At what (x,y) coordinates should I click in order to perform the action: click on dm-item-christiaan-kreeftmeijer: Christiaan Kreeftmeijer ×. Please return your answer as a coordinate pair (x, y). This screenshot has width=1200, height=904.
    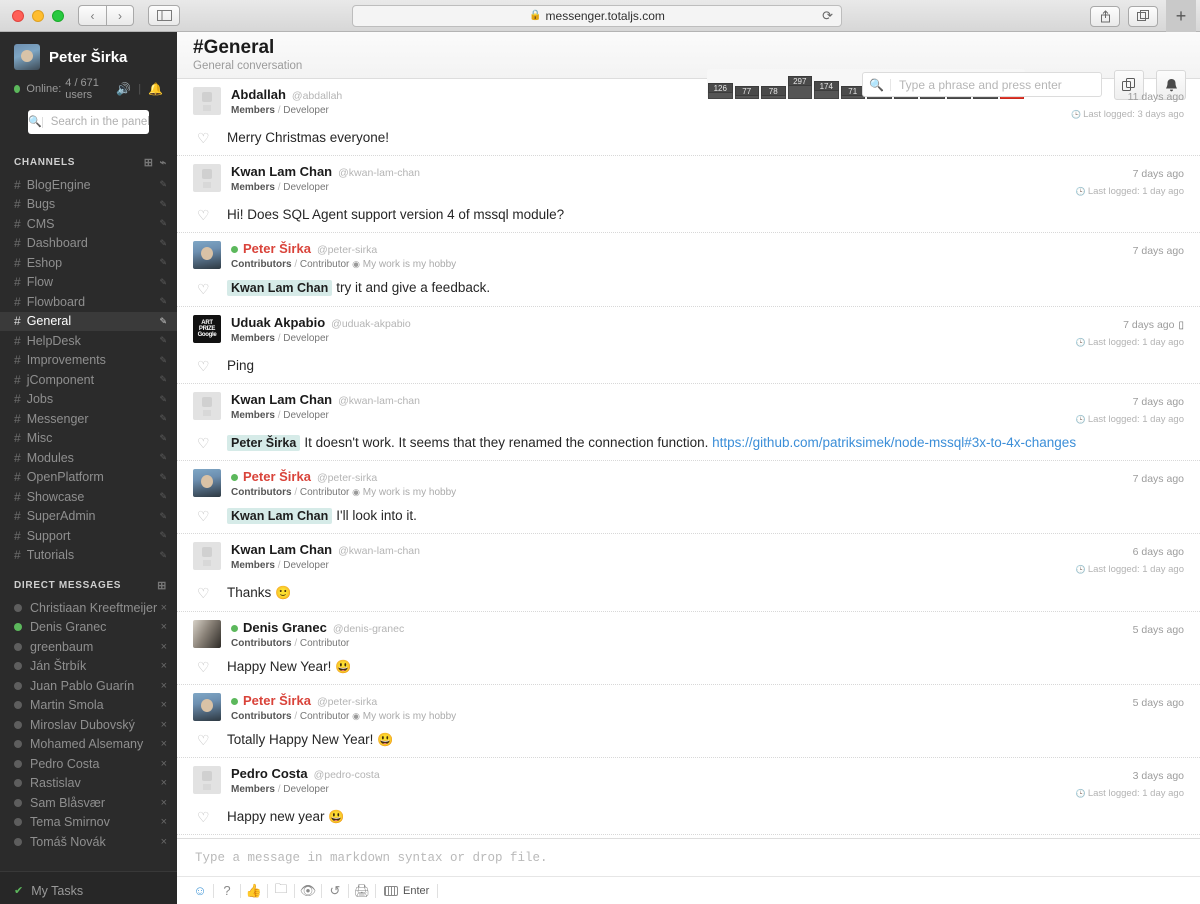
    Looking at the image, I should click on (88, 608).